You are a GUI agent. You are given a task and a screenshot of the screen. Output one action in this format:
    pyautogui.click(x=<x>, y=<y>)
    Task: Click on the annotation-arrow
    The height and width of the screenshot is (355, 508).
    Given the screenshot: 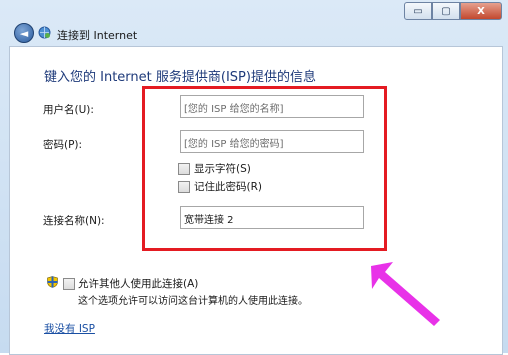 What is the action you would take?
    pyautogui.click(x=405, y=294)
    